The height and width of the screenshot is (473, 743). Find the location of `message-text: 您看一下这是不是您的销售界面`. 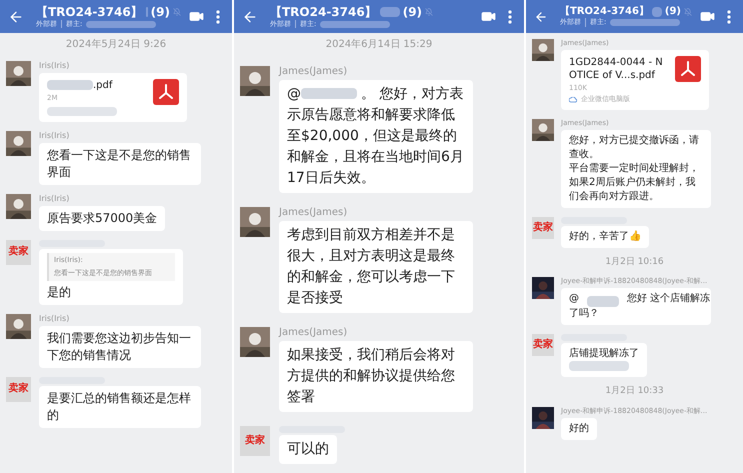

message-text: 您看一下这是不是您的销售界面 is located at coordinates (119, 163).